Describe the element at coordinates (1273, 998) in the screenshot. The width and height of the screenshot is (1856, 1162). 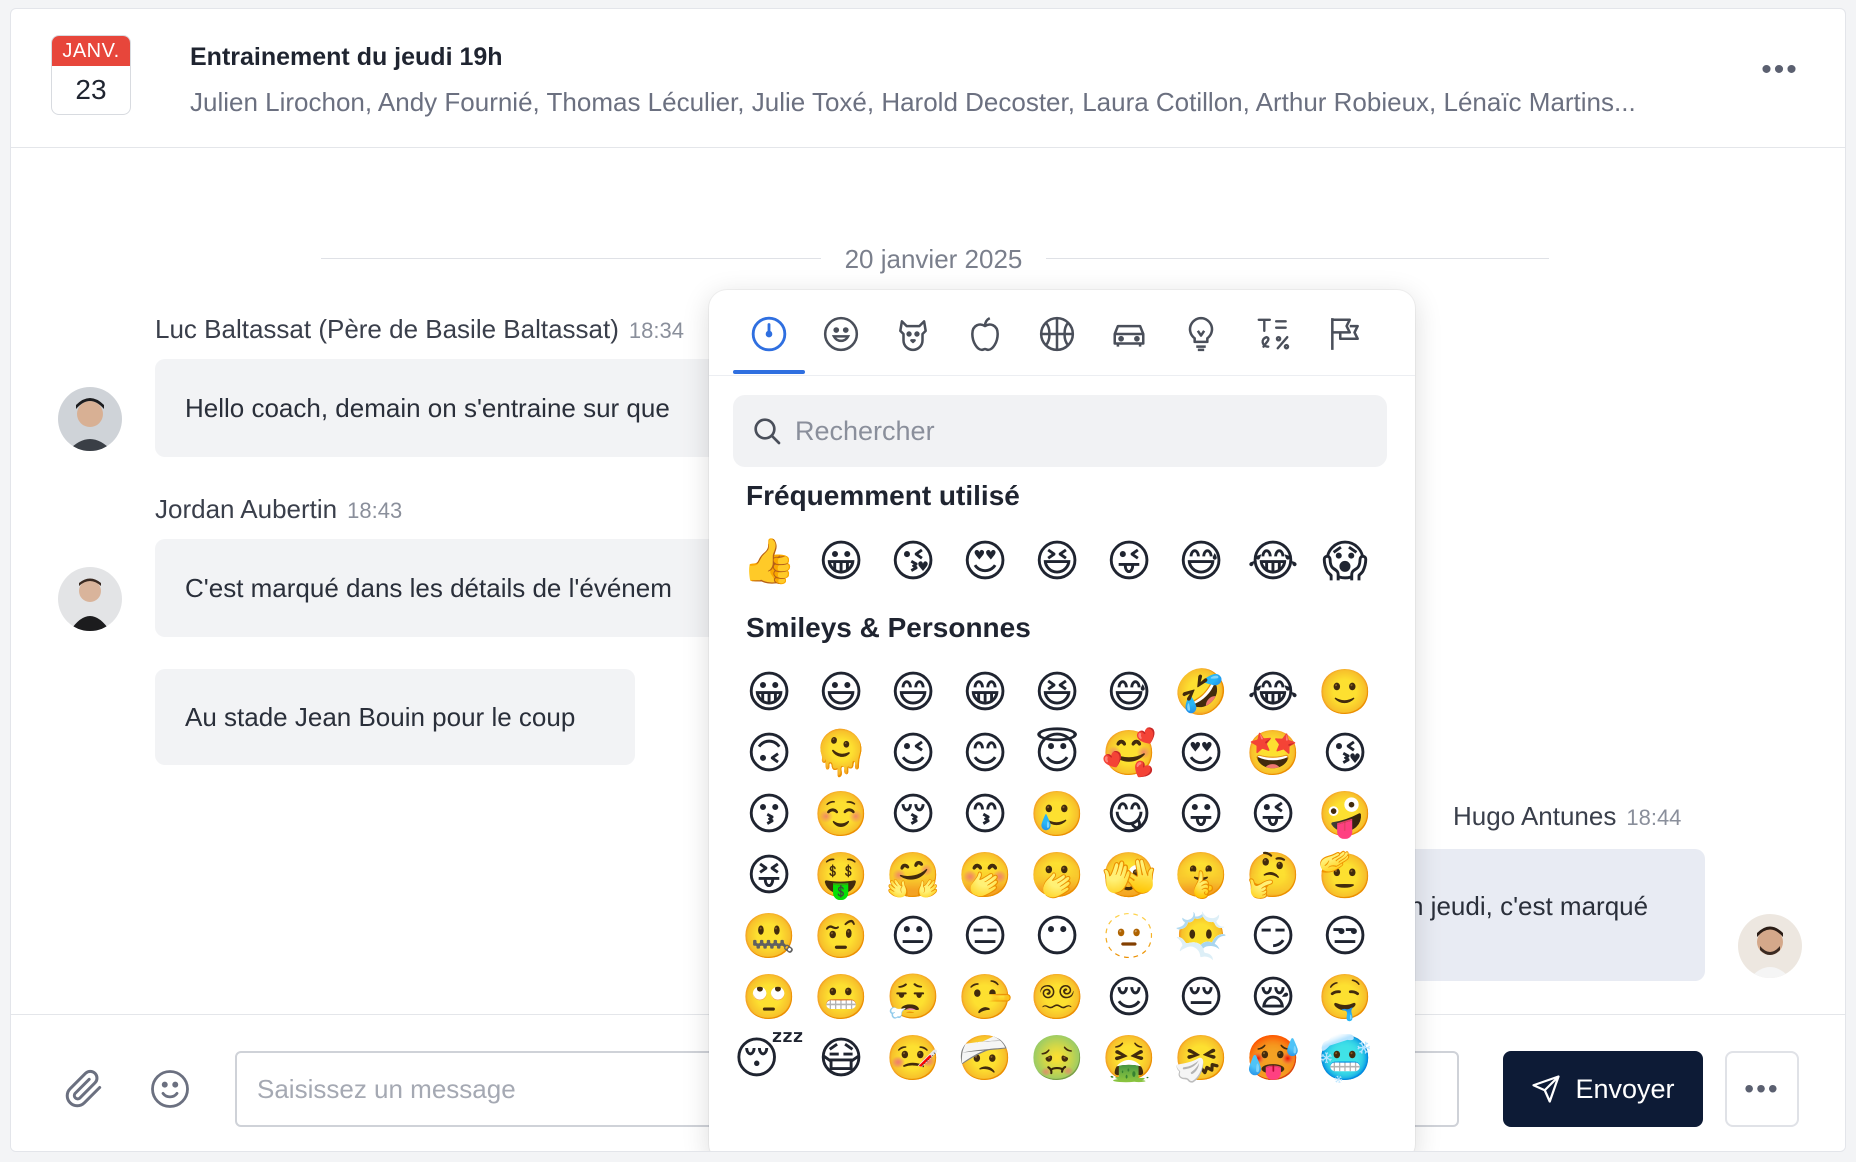
I see `emoji-option: 😪` at that location.